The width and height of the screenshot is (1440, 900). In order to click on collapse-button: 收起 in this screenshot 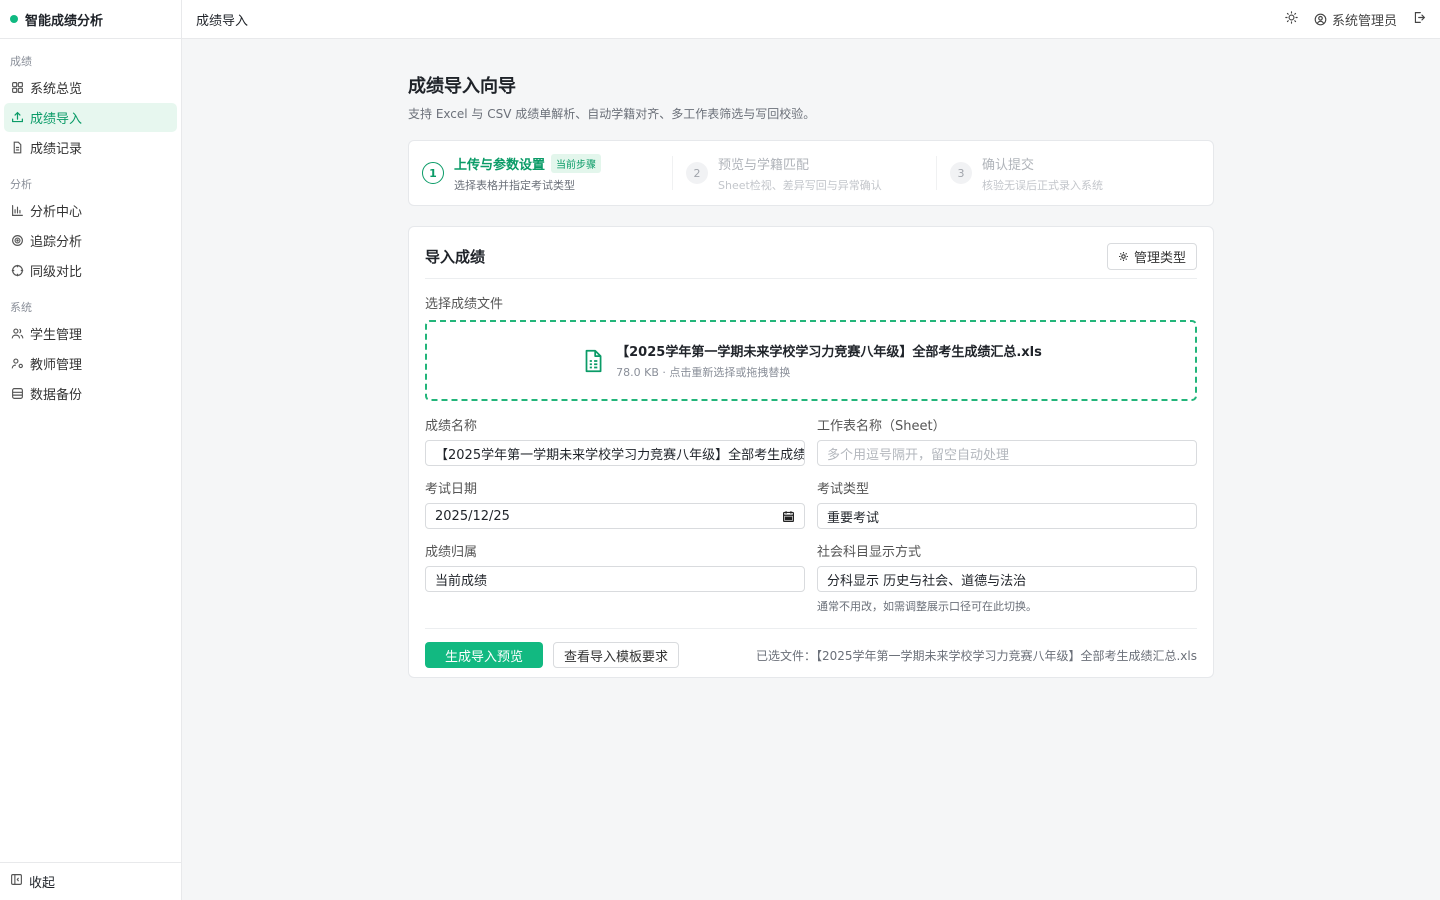, I will do `click(90, 881)`.